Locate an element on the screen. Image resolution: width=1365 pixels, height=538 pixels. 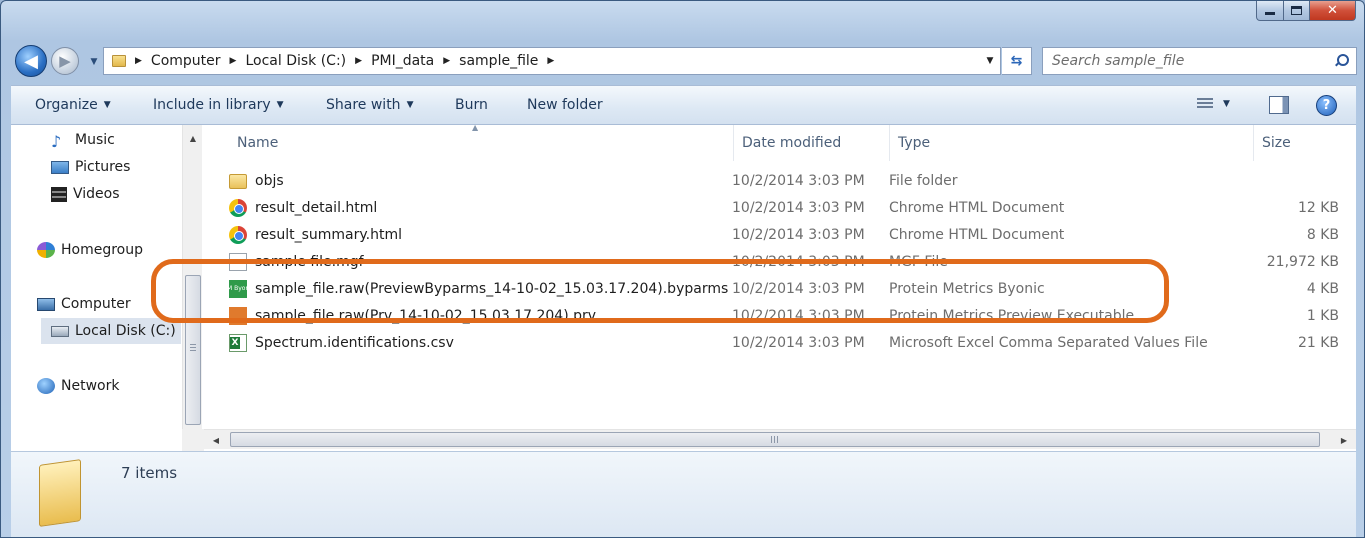
file-type: Protein Metrics Preview Executable is located at coordinates (1012, 315).